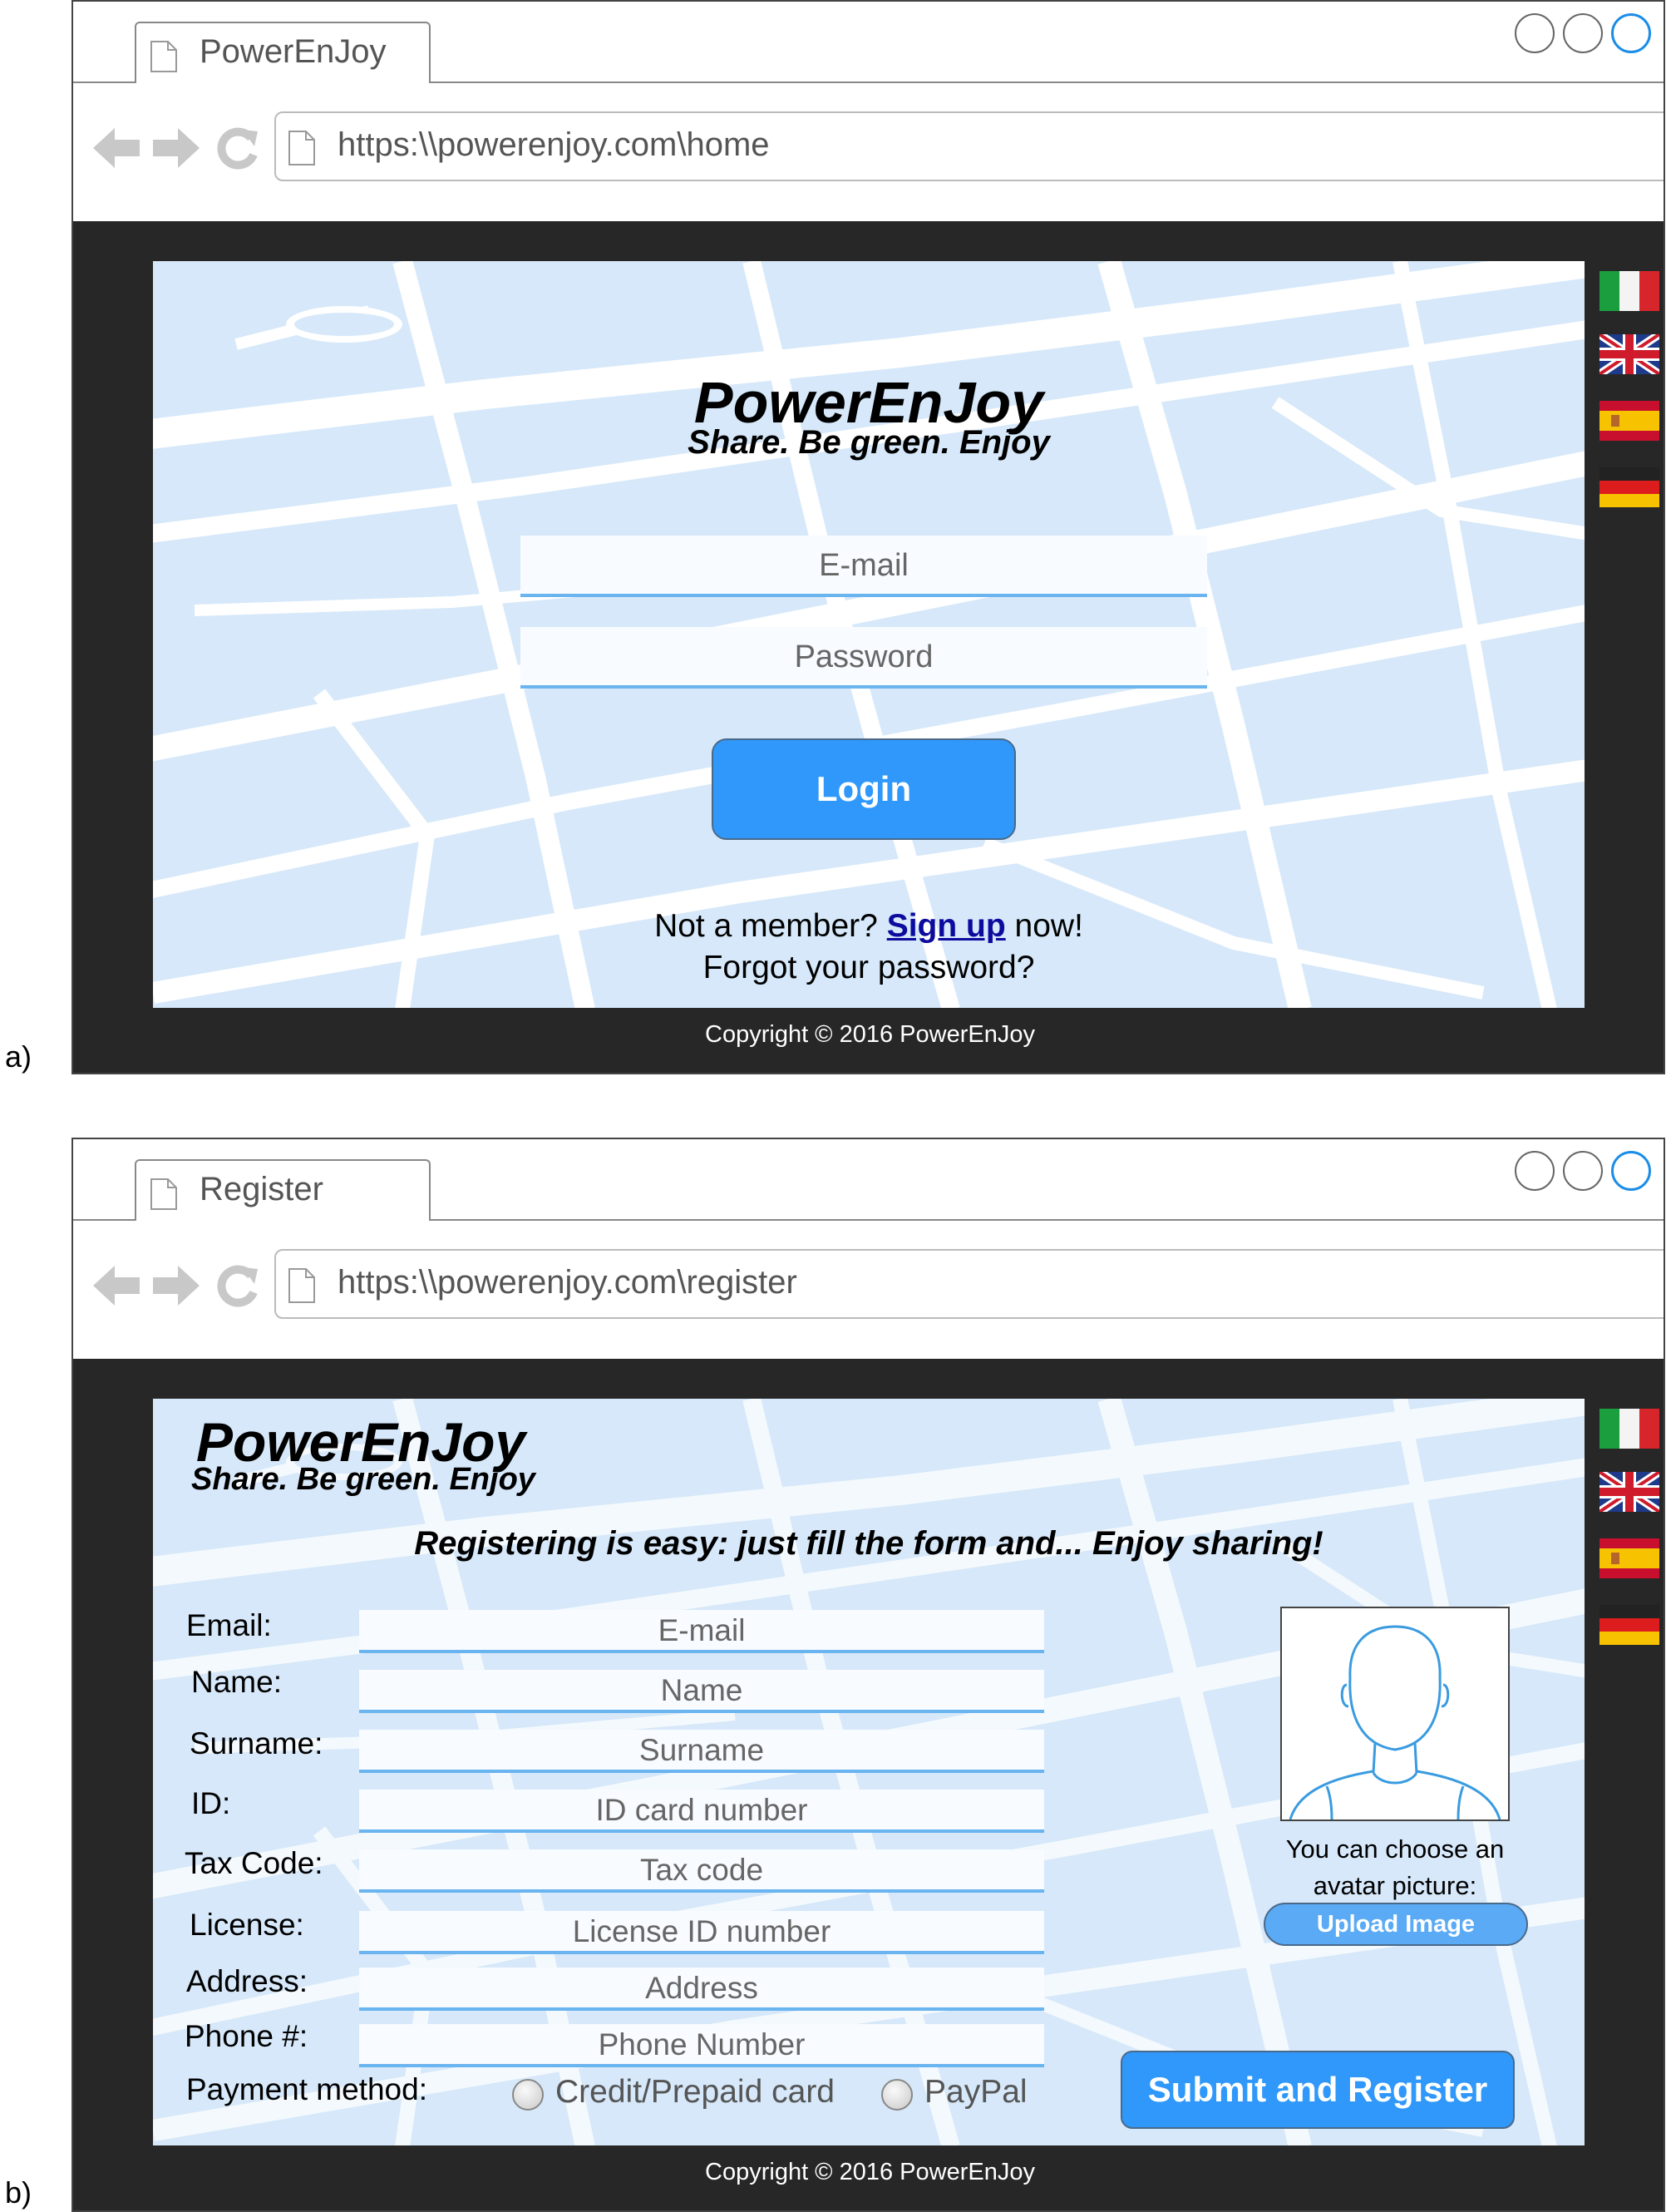  I want to click on name-label: Name:, so click(236, 1682).